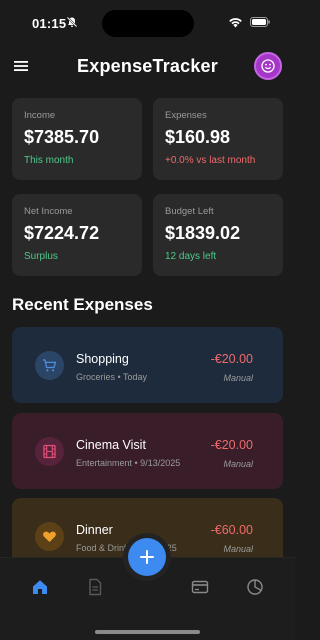 This screenshot has width=320, height=640. Describe the element at coordinates (72, 22) in the screenshot. I see `bell-muted-icon` at that location.